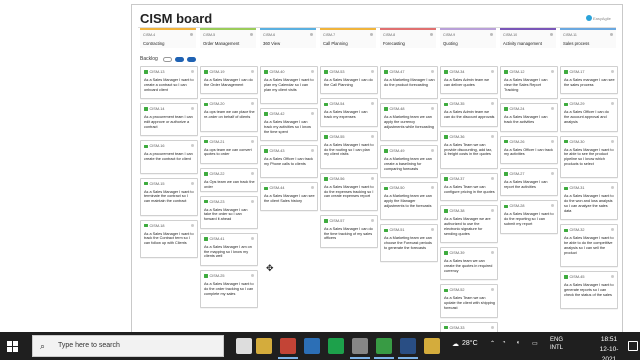 This screenshot has height=360, width=640. Describe the element at coordinates (312, 346) in the screenshot. I see `vscode-icon` at that location.